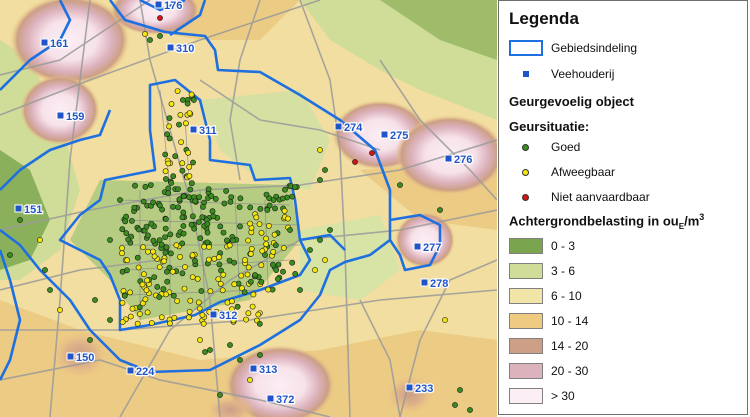  I want to click on legend-class-row: 20 - 30, so click(623, 372).